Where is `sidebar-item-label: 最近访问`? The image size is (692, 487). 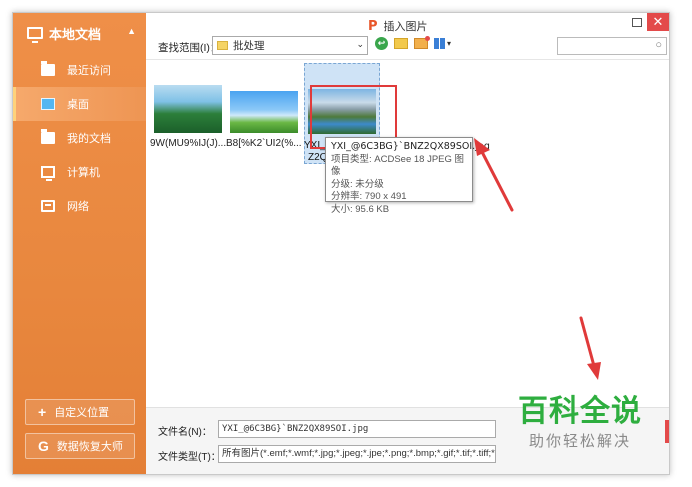 sidebar-item-label: 最近访问 is located at coordinates (89, 71).